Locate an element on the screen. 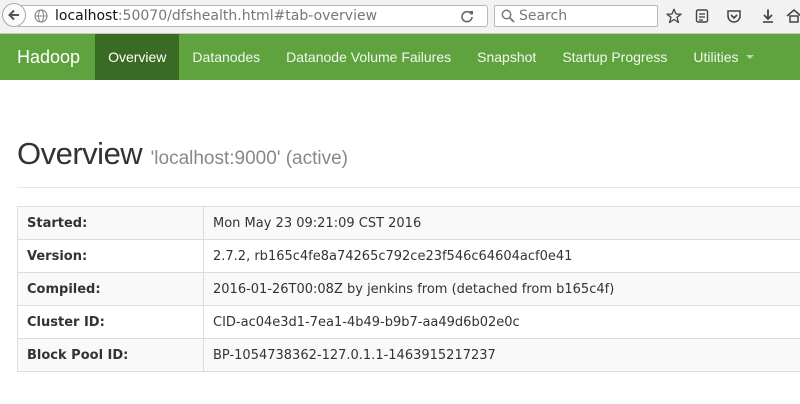 The height and width of the screenshot is (404, 800). page-header: Overview 'localhost:9000' (active) is located at coordinates (408, 154).